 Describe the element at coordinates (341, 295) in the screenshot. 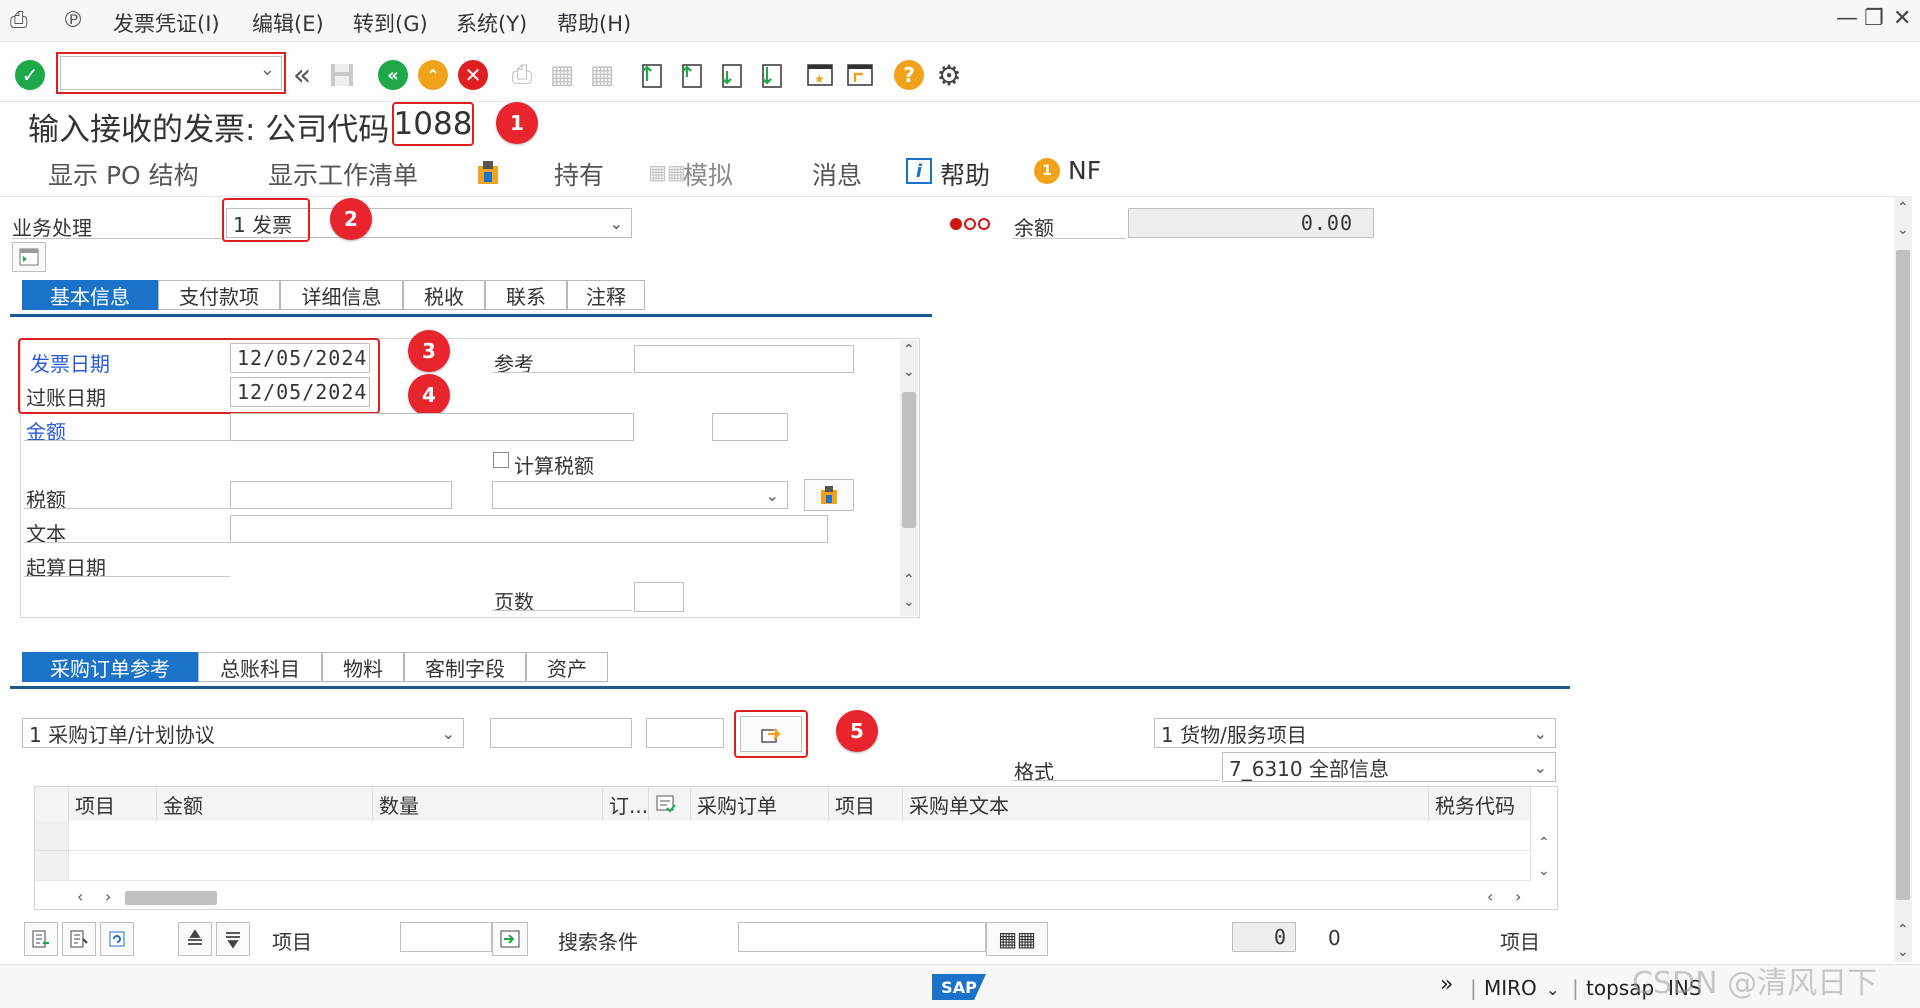

I see `tab-details: 详细信息` at that location.